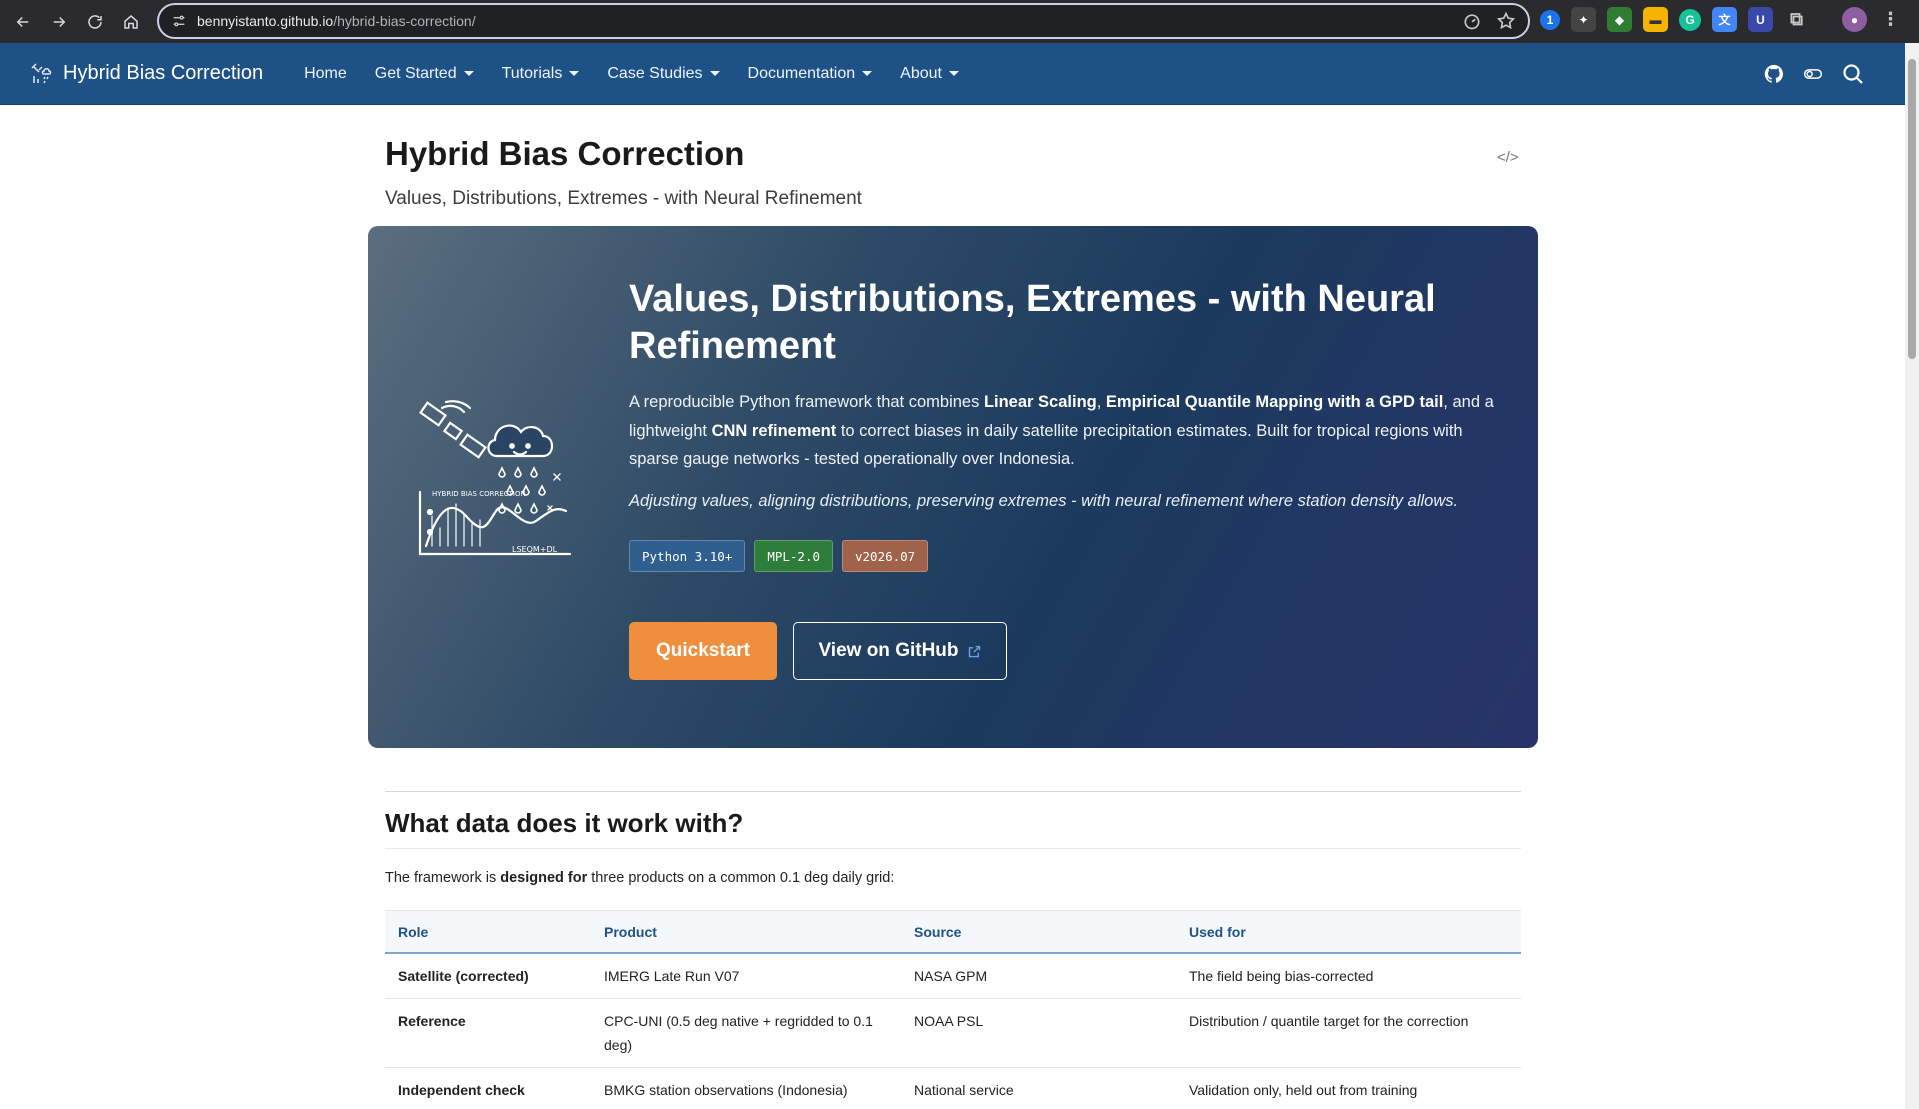 This screenshot has height=1109, width=1919. What do you see at coordinates (488, 932) in the screenshot?
I see `column-header: Role` at bounding box center [488, 932].